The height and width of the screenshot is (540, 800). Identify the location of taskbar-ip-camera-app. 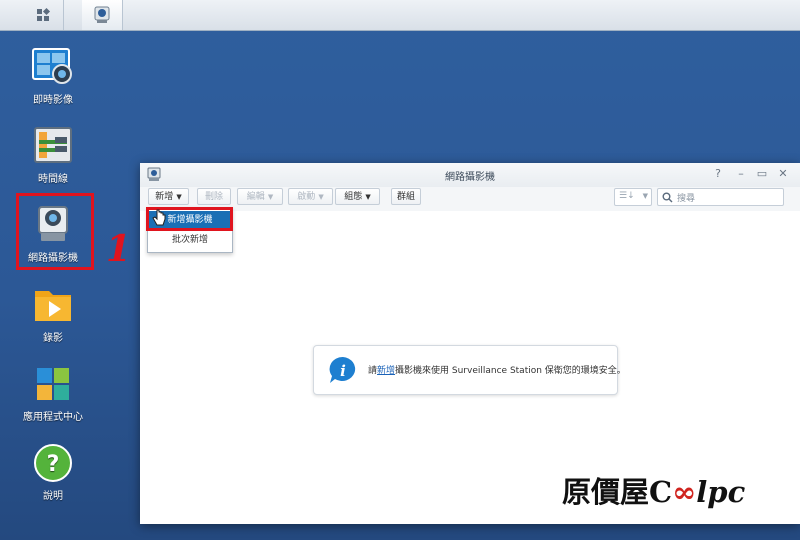
(102, 15).